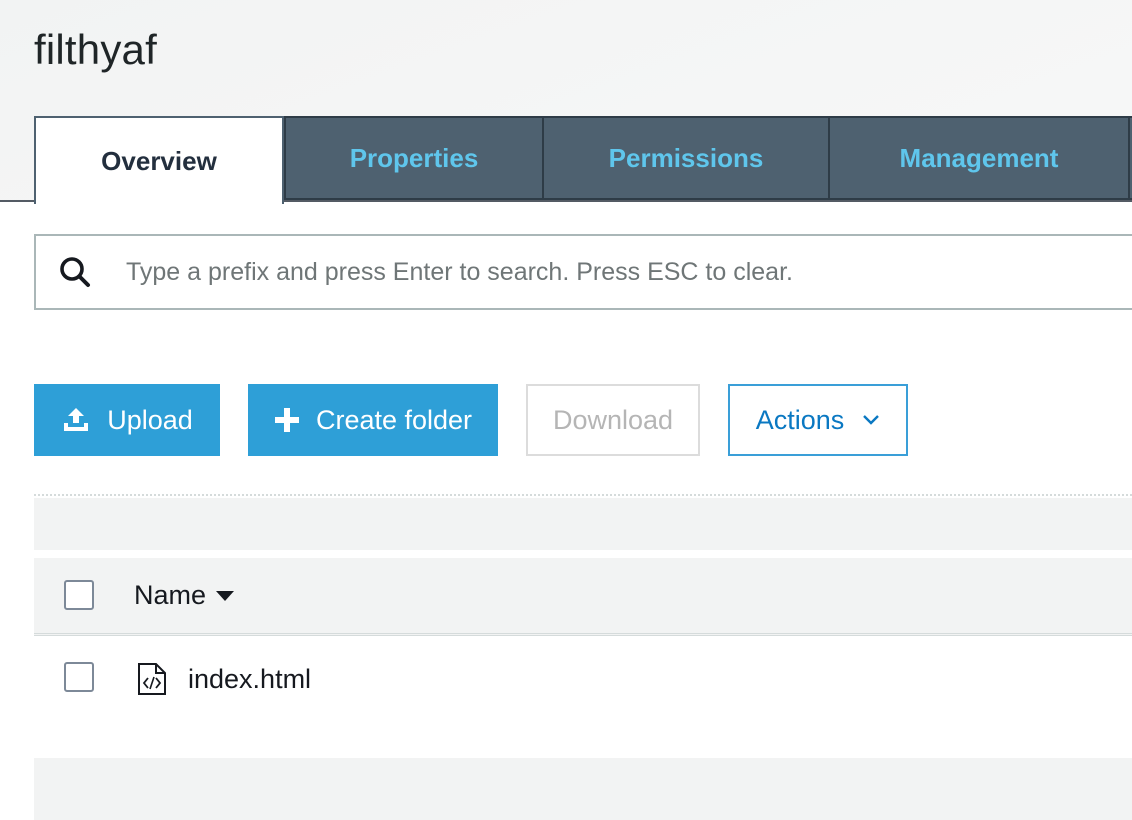 This screenshot has height=820, width=1132. I want to click on file-name-link: index.html, so click(249, 679).